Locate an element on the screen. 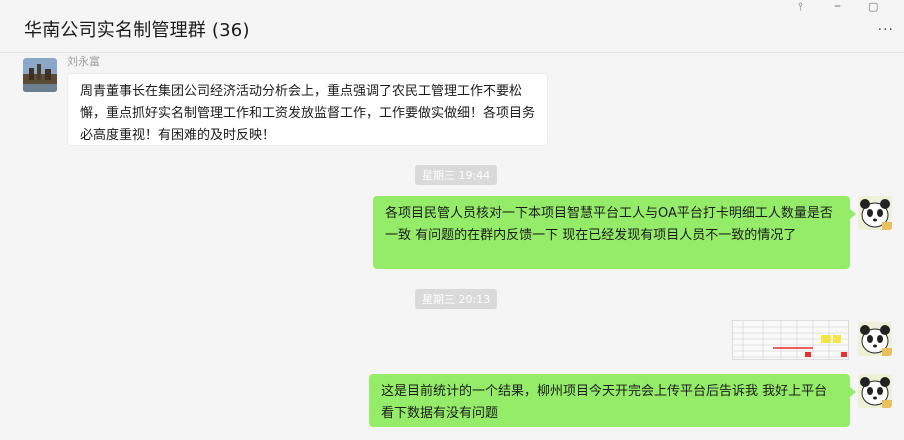  chat-title: 华南公司实名制管理群 (36) is located at coordinates (137, 30).